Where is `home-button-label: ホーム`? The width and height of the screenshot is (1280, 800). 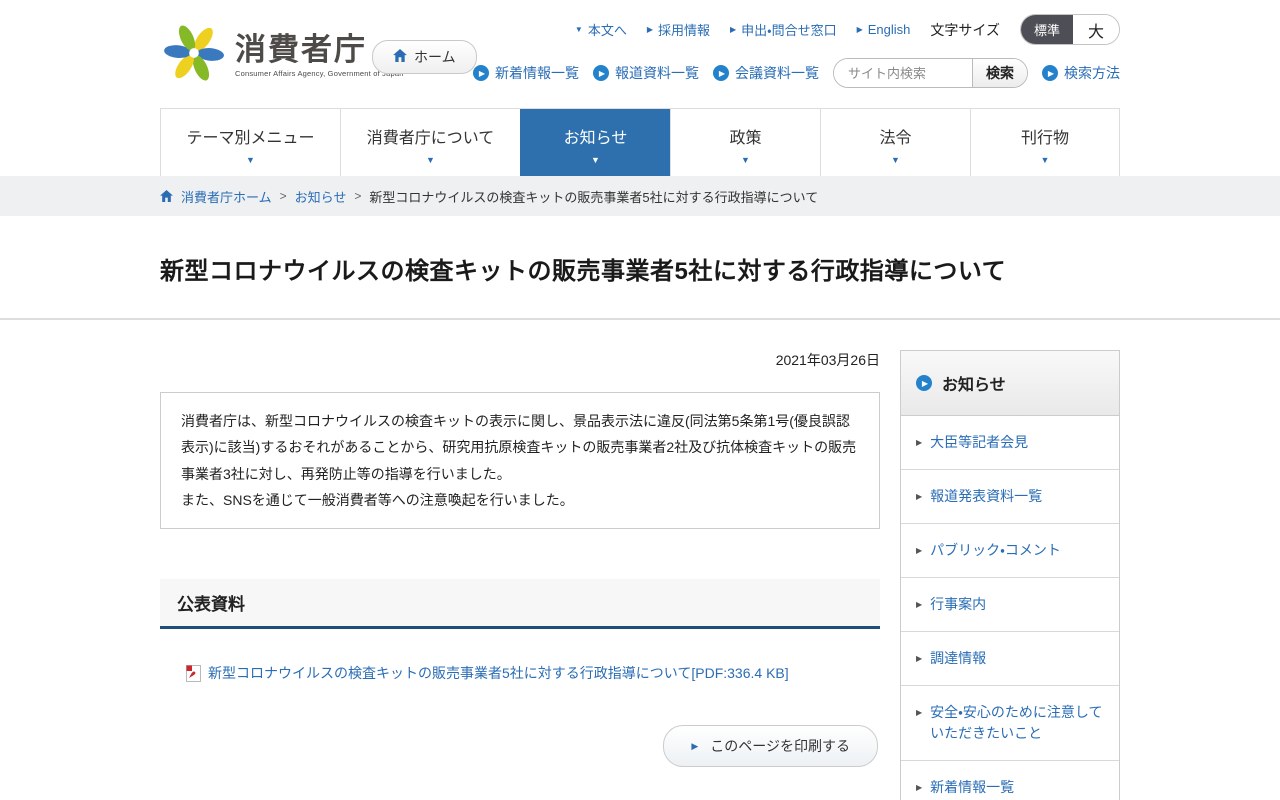 home-button-label: ホーム is located at coordinates (435, 57).